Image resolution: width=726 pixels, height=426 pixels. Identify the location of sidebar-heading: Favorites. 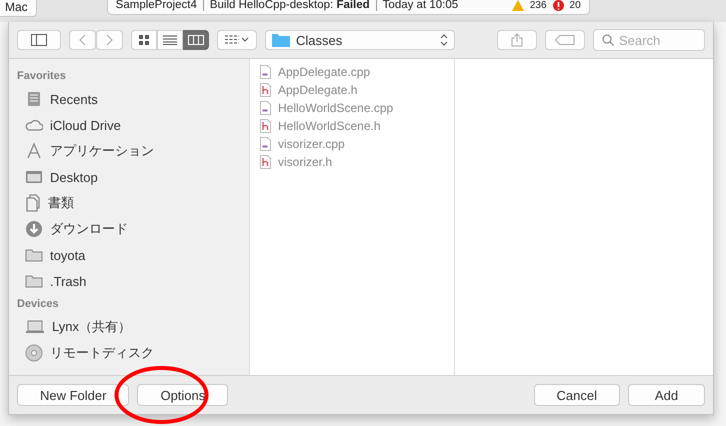
(41, 77).